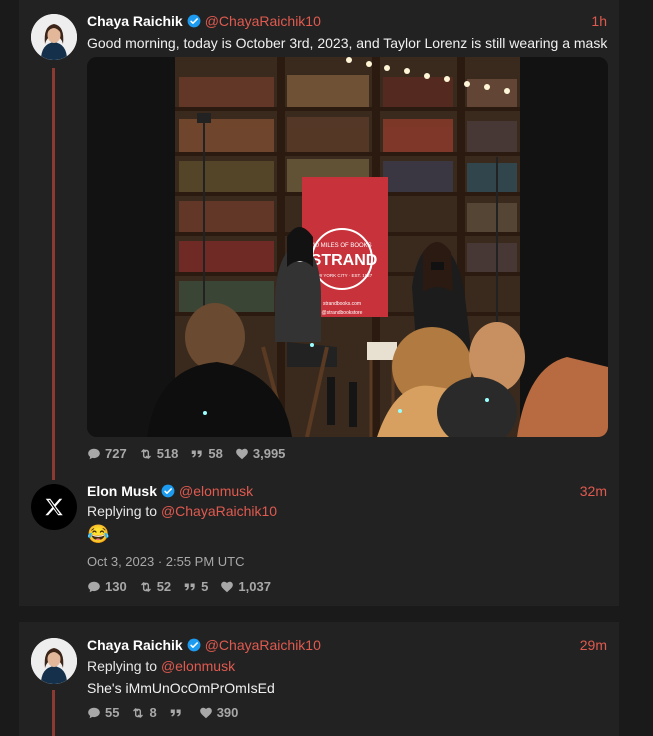 The height and width of the screenshot is (736, 653). I want to click on quote-count-value: 5, so click(205, 586).